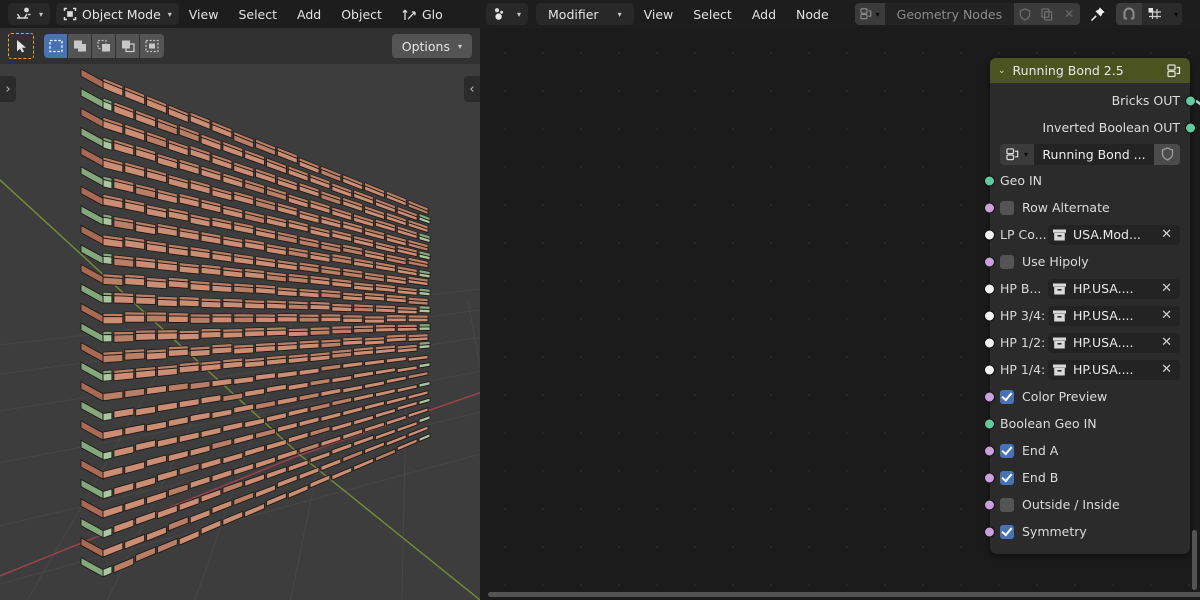  I want to click on viewport-toolbar-expand-arrow: ›, so click(8, 89).